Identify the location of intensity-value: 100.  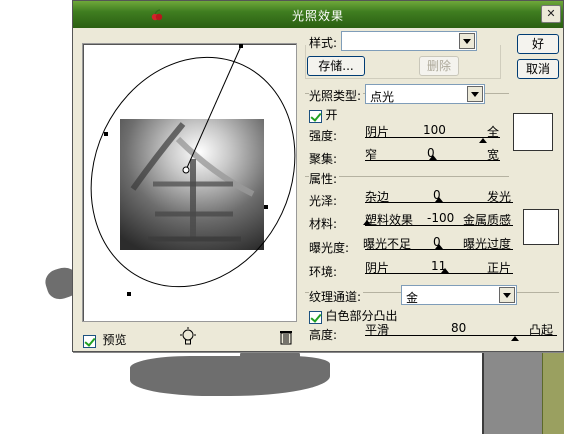
(434, 130).